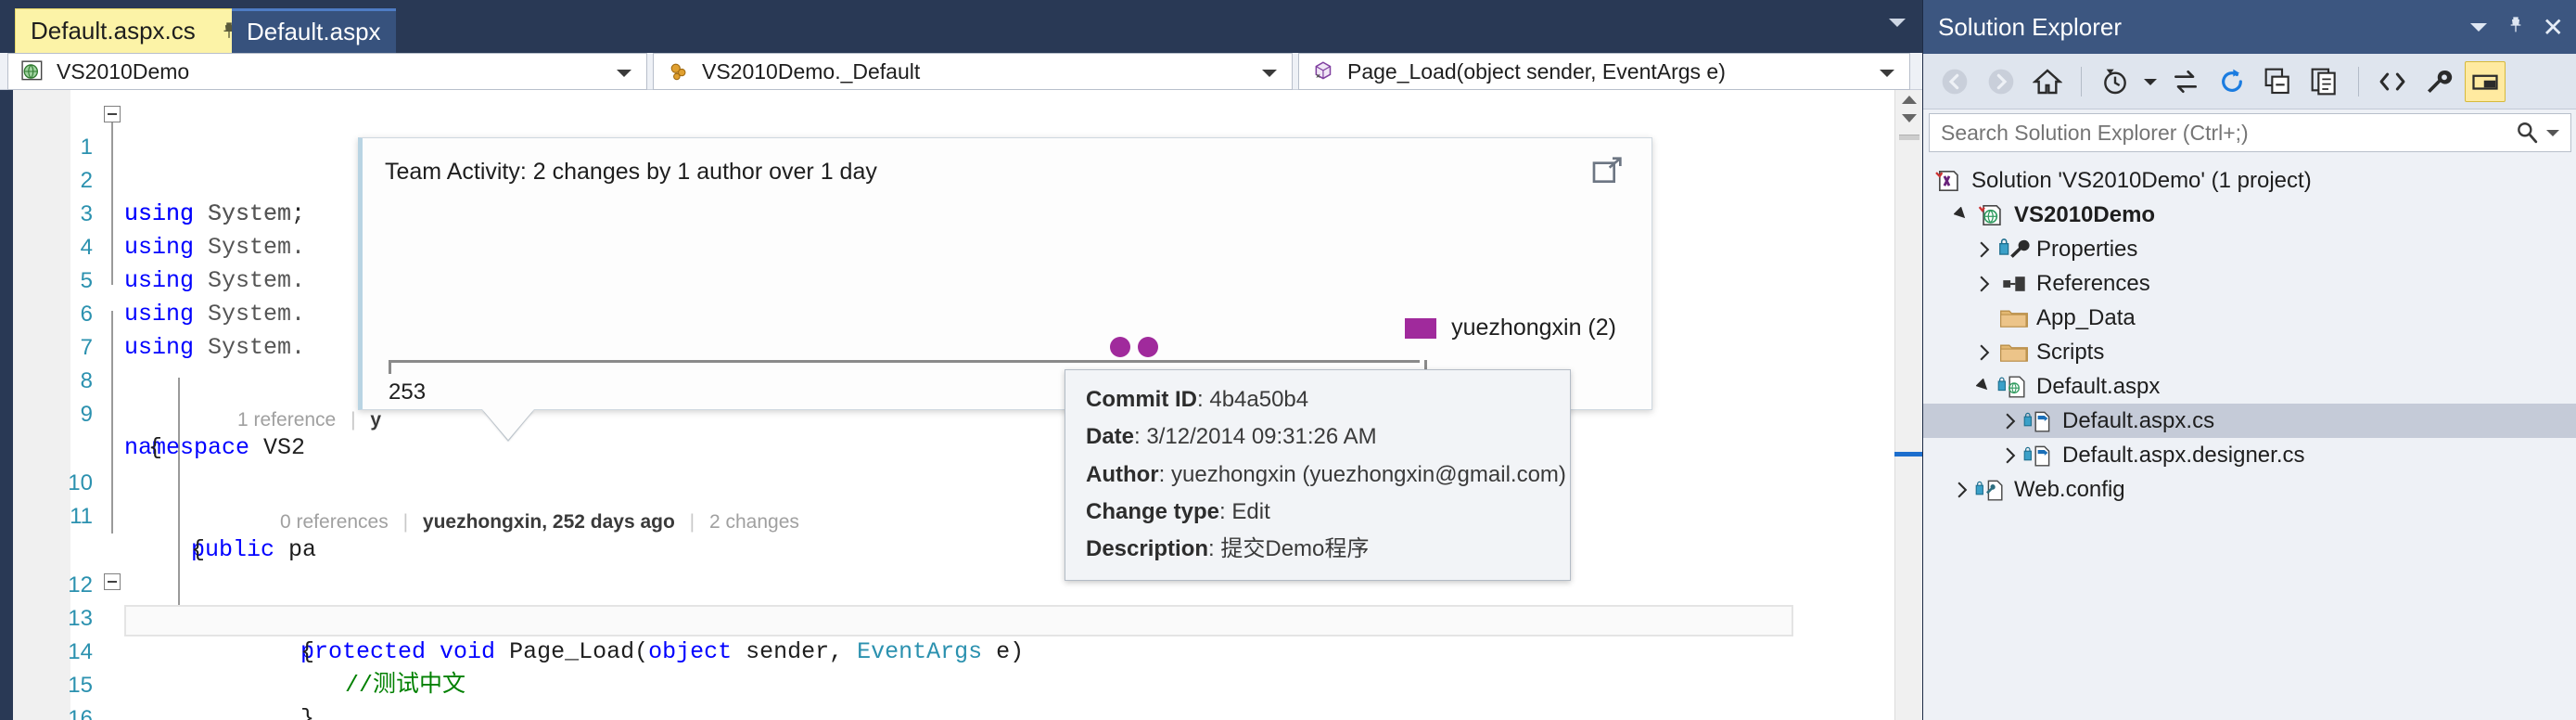 The image size is (2576, 720). Describe the element at coordinates (1261, 437) in the screenshot. I see `tooltip-value: 3/12/2014 09:31:26 AM` at that location.